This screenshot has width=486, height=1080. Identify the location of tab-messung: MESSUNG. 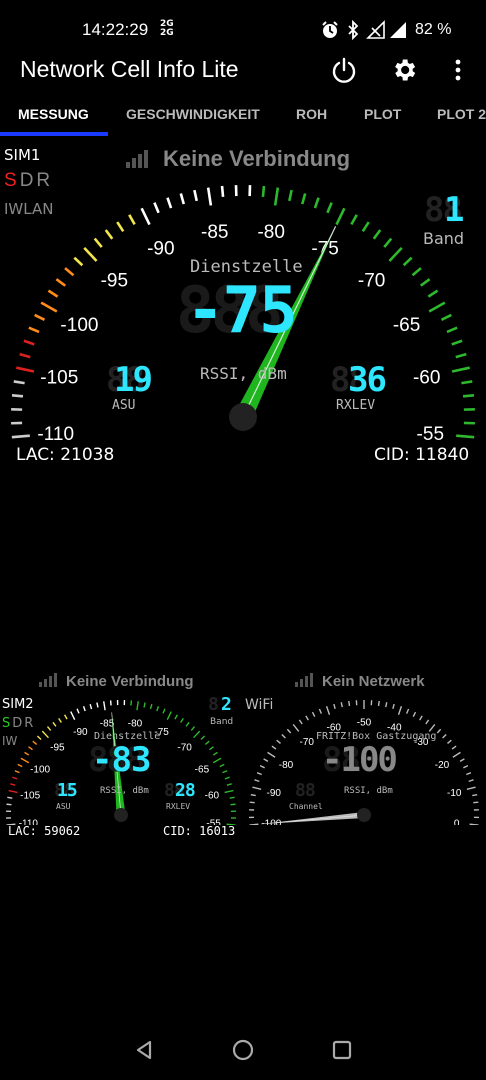
(53, 114).